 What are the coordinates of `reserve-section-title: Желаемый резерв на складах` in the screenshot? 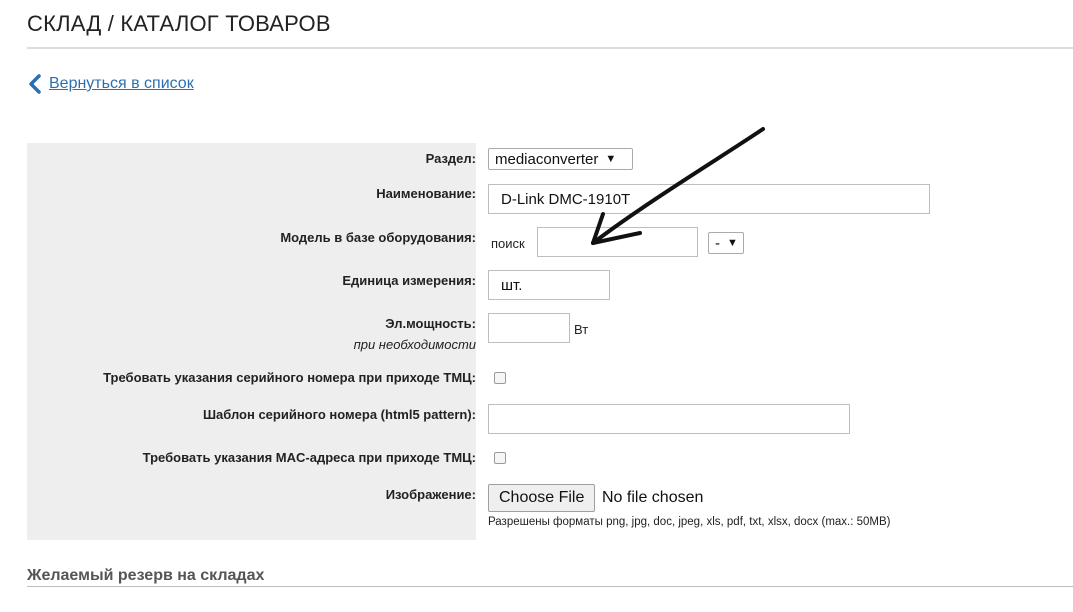 It's located at (146, 575).